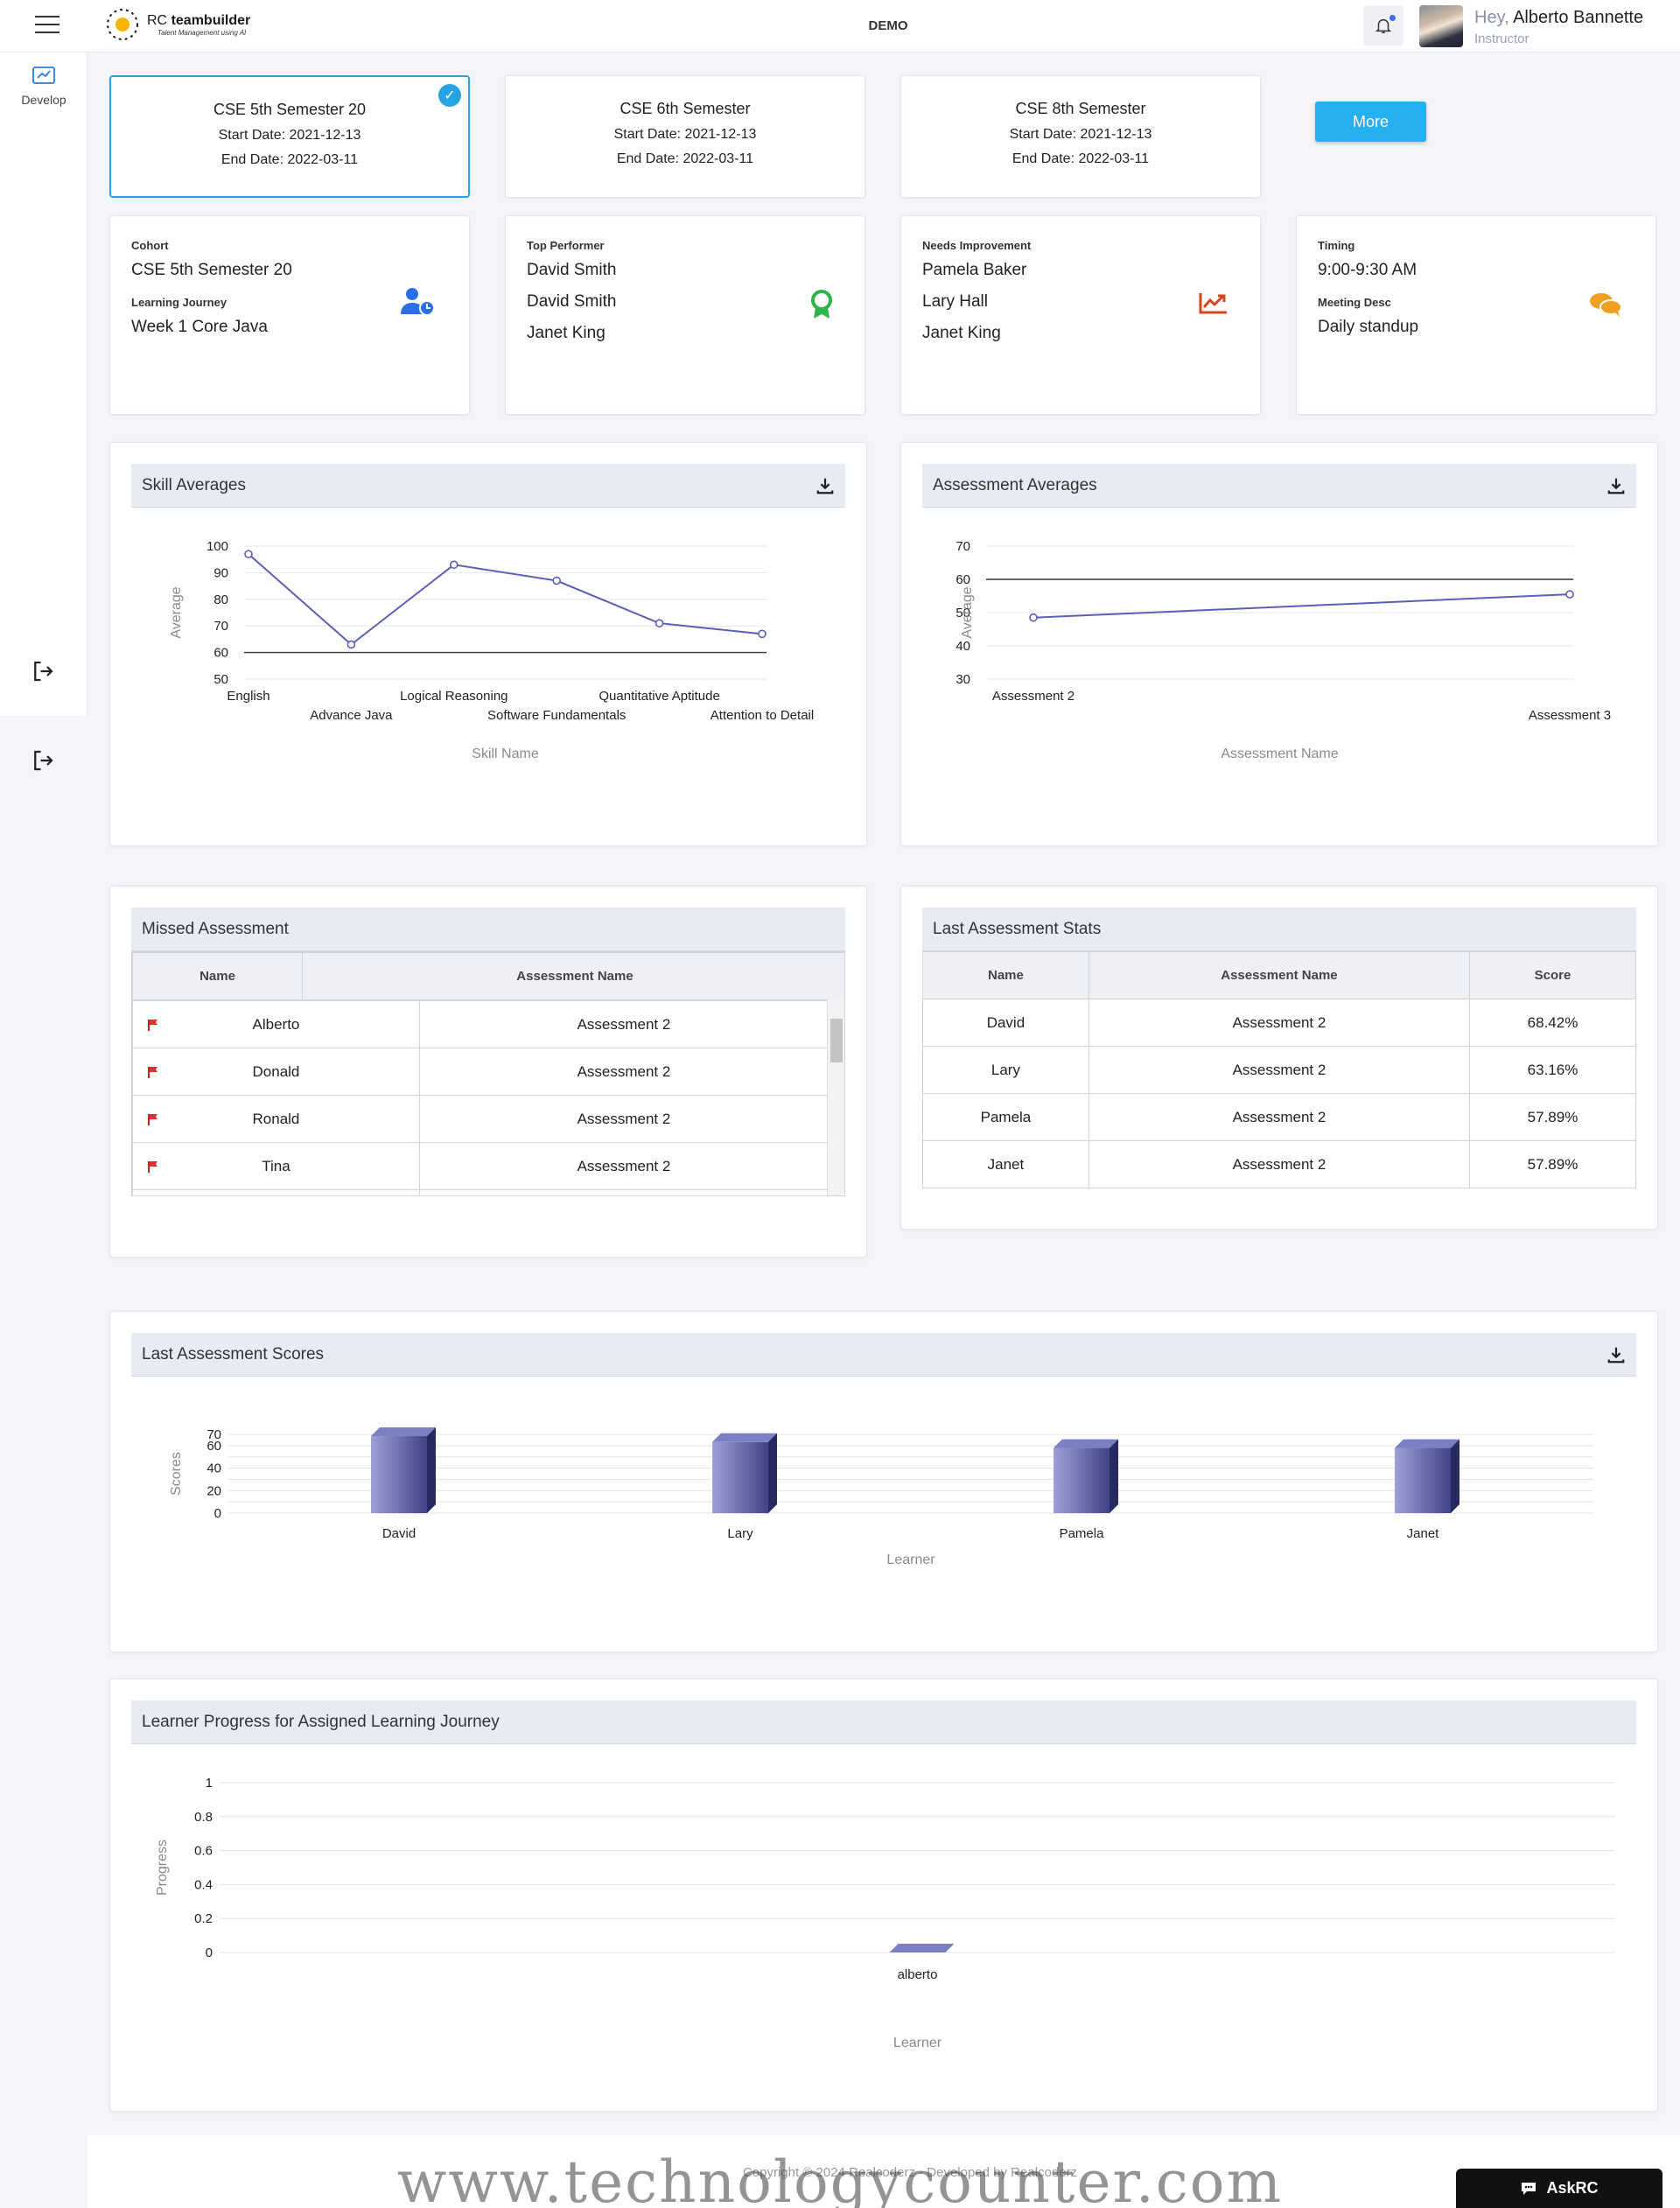 The width and height of the screenshot is (1680, 2208). What do you see at coordinates (1441, 26) in the screenshot?
I see `avatar` at bounding box center [1441, 26].